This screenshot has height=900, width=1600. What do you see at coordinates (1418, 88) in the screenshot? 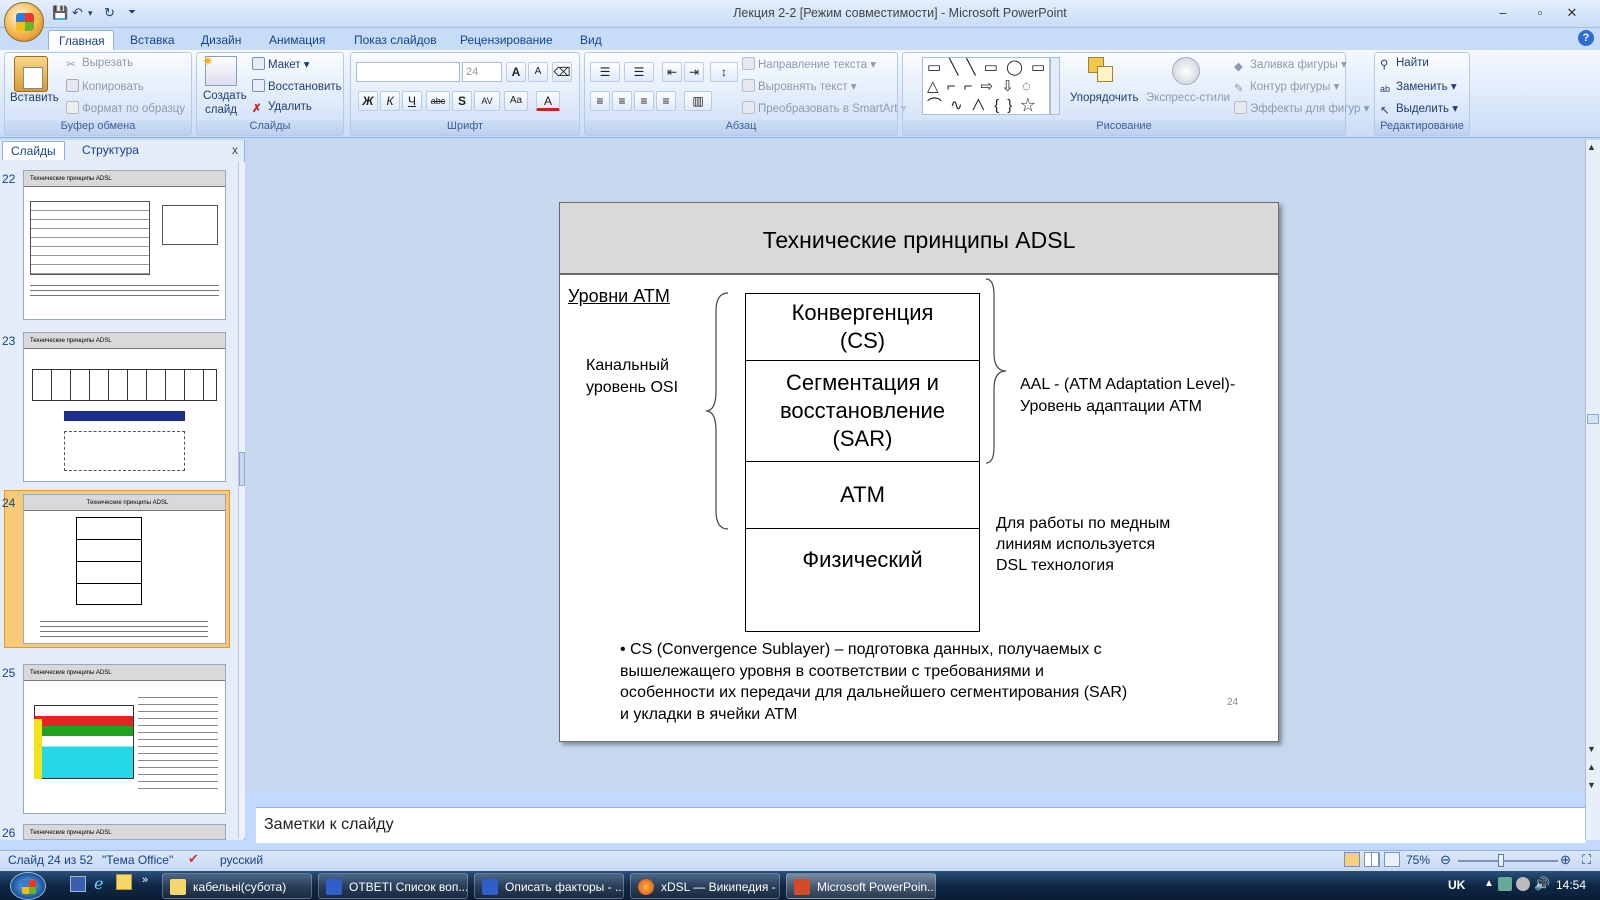
I see `replace-button: ab Заменить ▾` at bounding box center [1418, 88].